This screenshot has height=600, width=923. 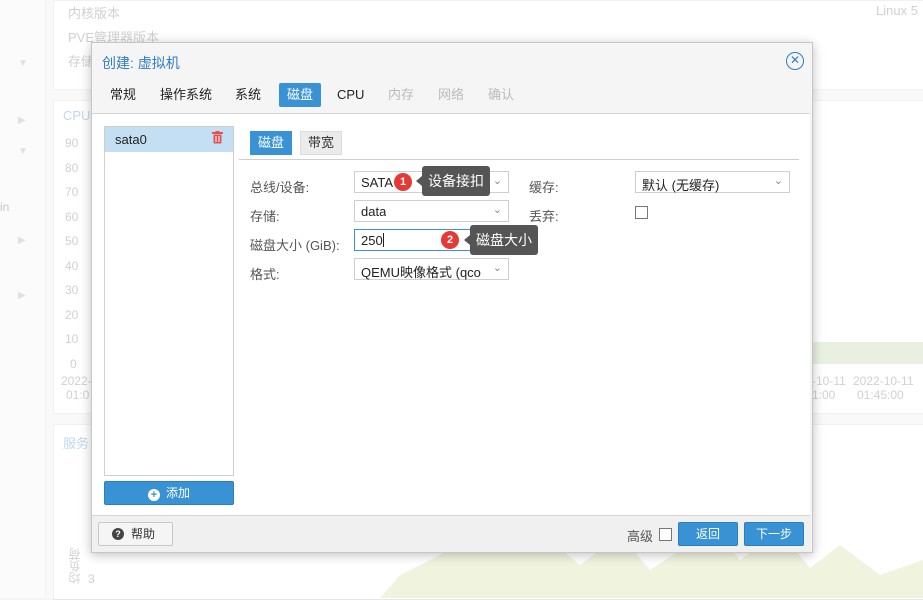 What do you see at coordinates (431, 211) in the screenshot?
I see `storage-select: data ⌄` at bounding box center [431, 211].